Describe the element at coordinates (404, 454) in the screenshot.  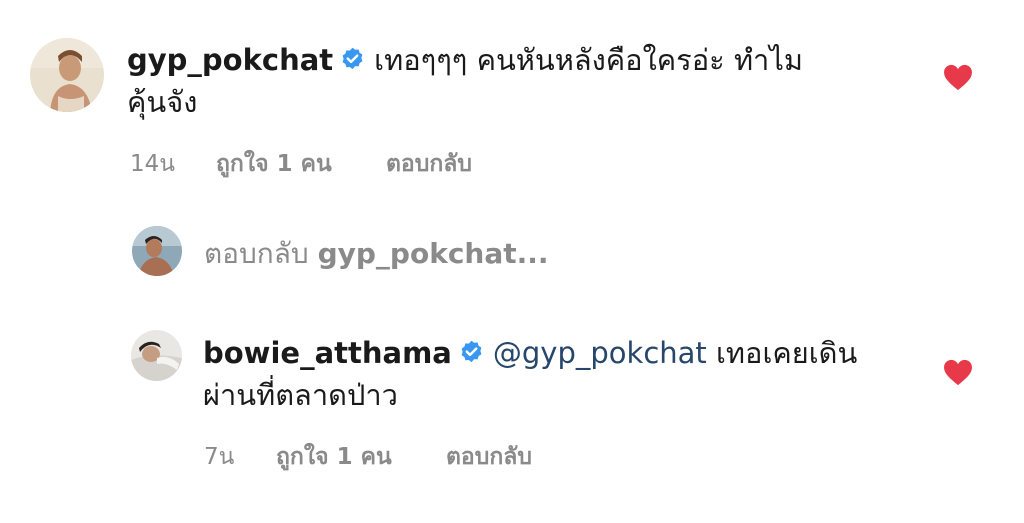
I see `comment-meta: 7น ถูกใจ 1 คน ตอบกลับ` at that location.